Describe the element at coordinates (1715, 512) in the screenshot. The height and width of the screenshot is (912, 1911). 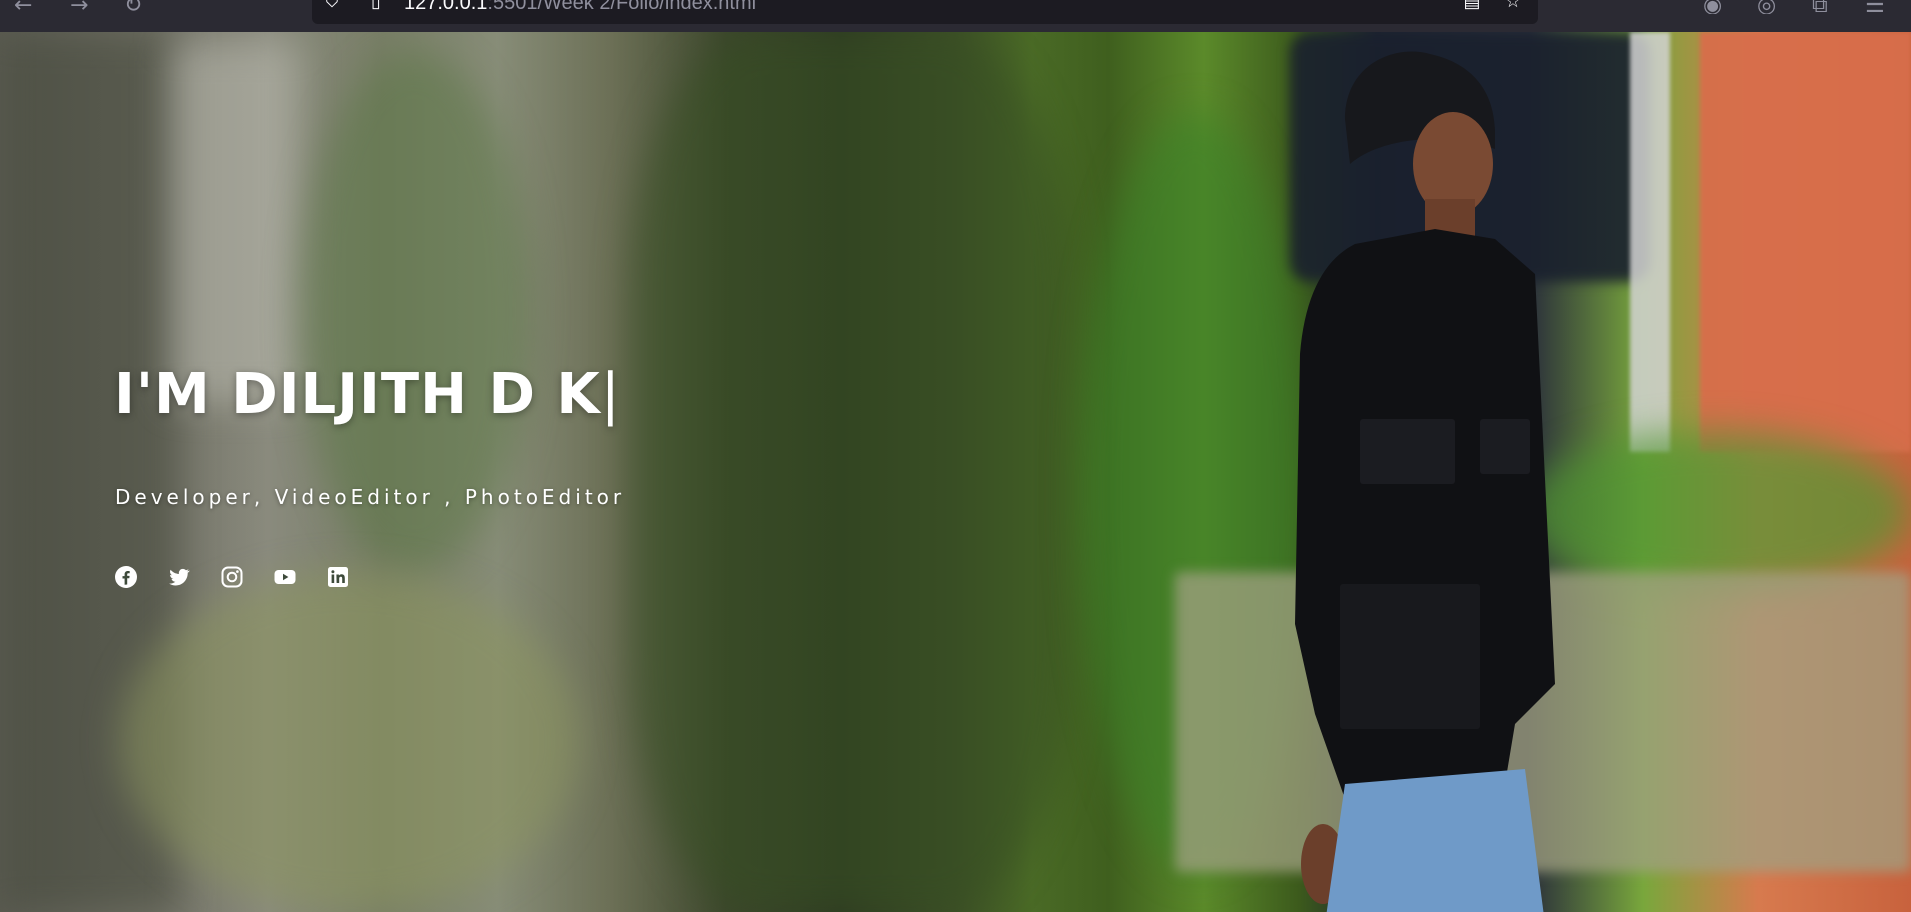
I see `bg-hedge` at that location.